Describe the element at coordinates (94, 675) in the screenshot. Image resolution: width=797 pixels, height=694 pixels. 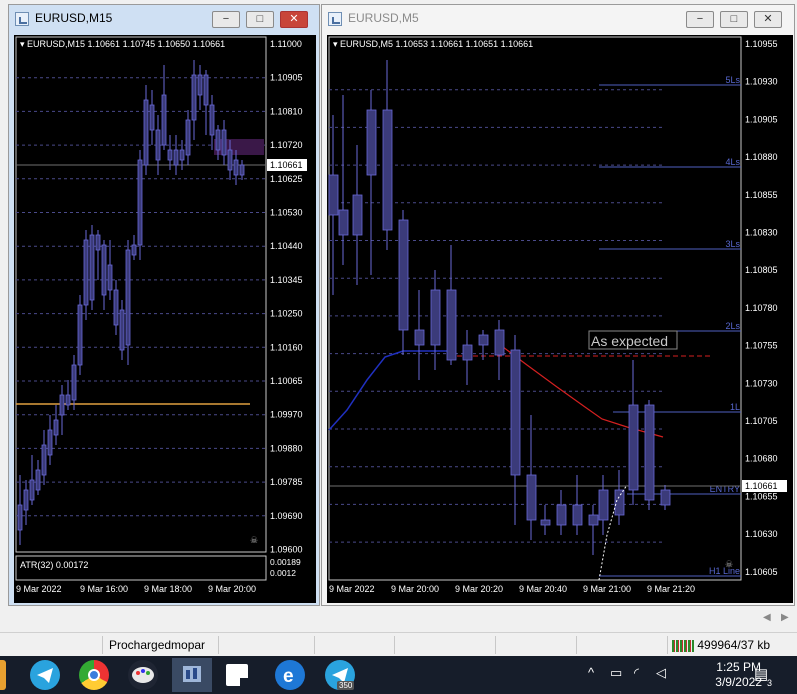
I see `chrome-icon` at that location.